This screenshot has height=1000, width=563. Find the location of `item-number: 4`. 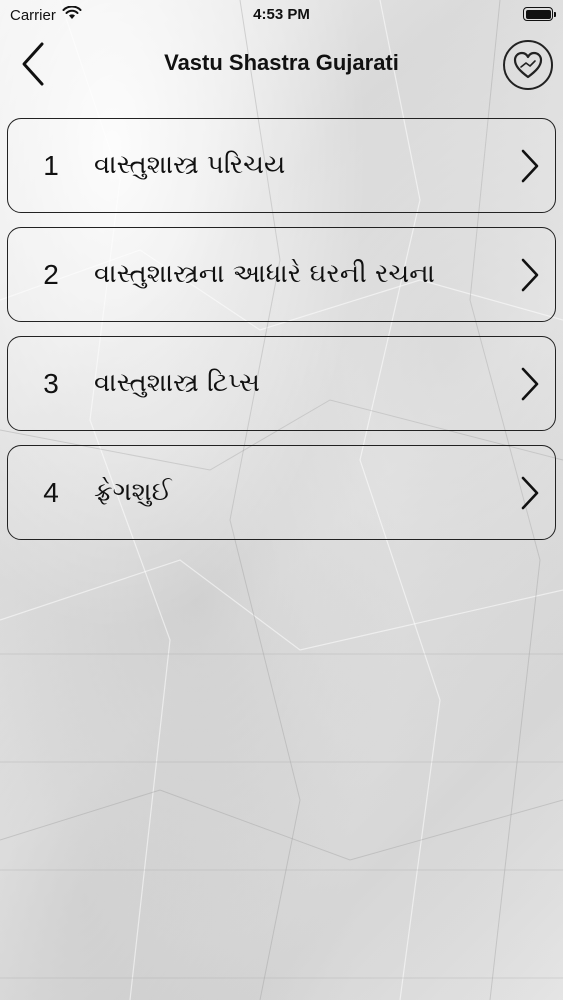

item-number: 4 is located at coordinates (51, 492).